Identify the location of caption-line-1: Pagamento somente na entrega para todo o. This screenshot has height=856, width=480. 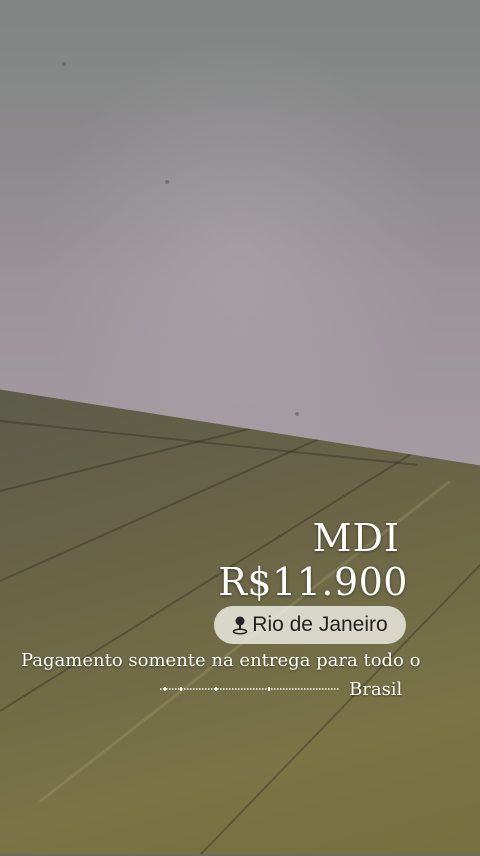
(221, 660).